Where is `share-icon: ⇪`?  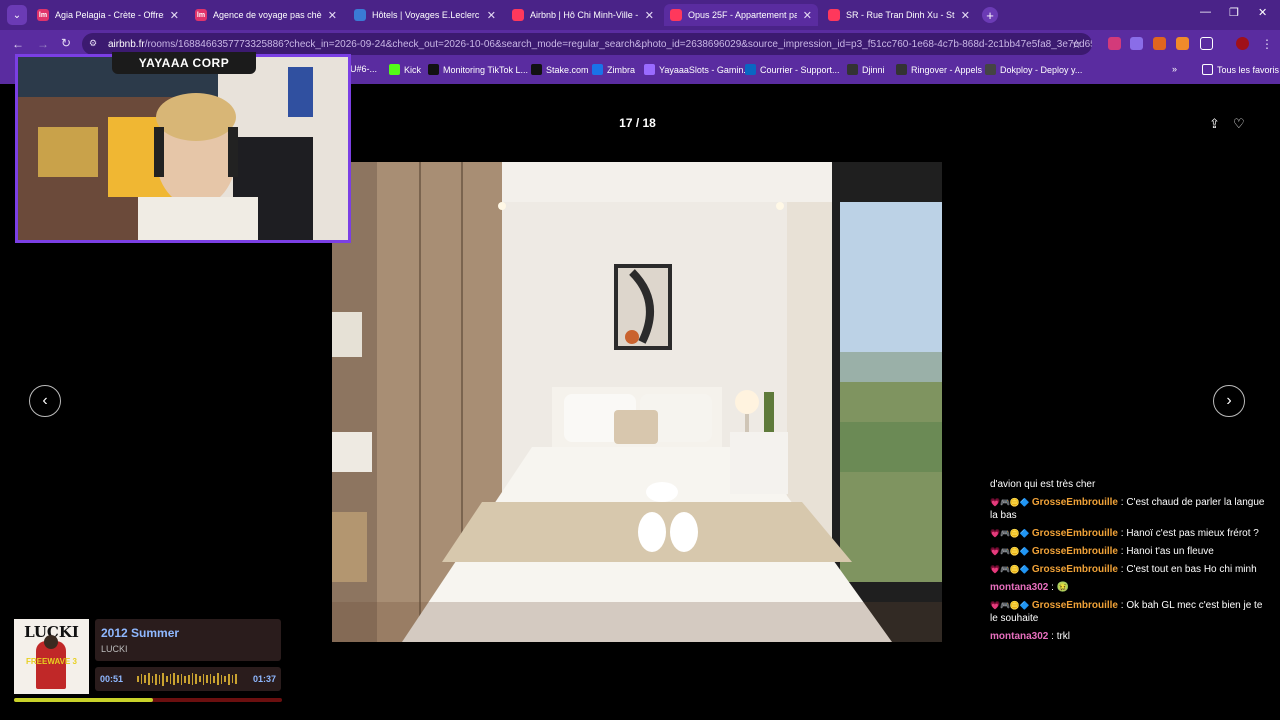 share-icon: ⇪ is located at coordinates (1214, 124).